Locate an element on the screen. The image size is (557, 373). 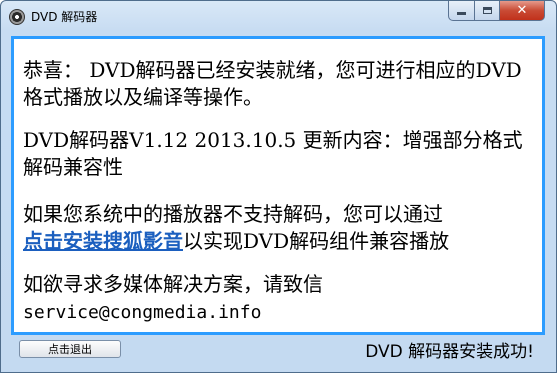
close-button: ✕ is located at coordinates (522, 11).